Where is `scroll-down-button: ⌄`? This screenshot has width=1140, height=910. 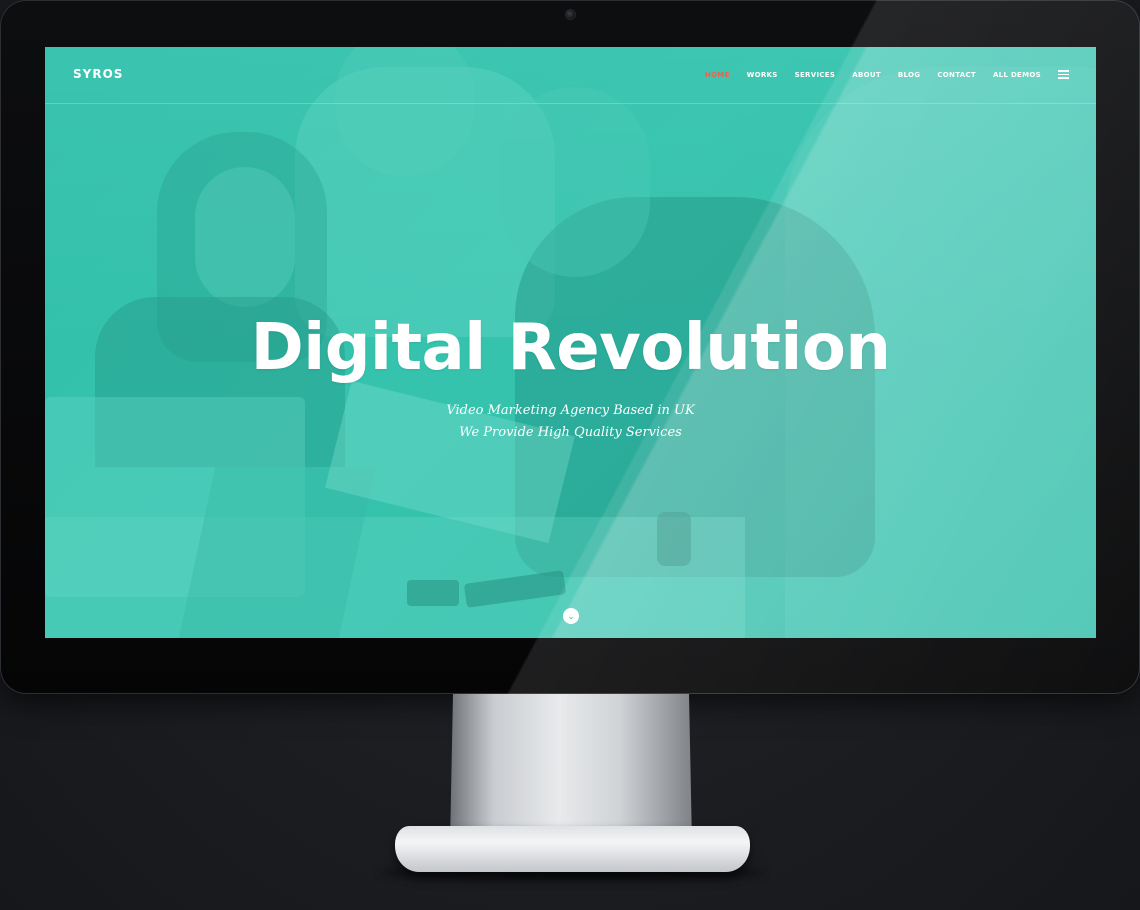
scroll-down-button: ⌄ is located at coordinates (571, 616).